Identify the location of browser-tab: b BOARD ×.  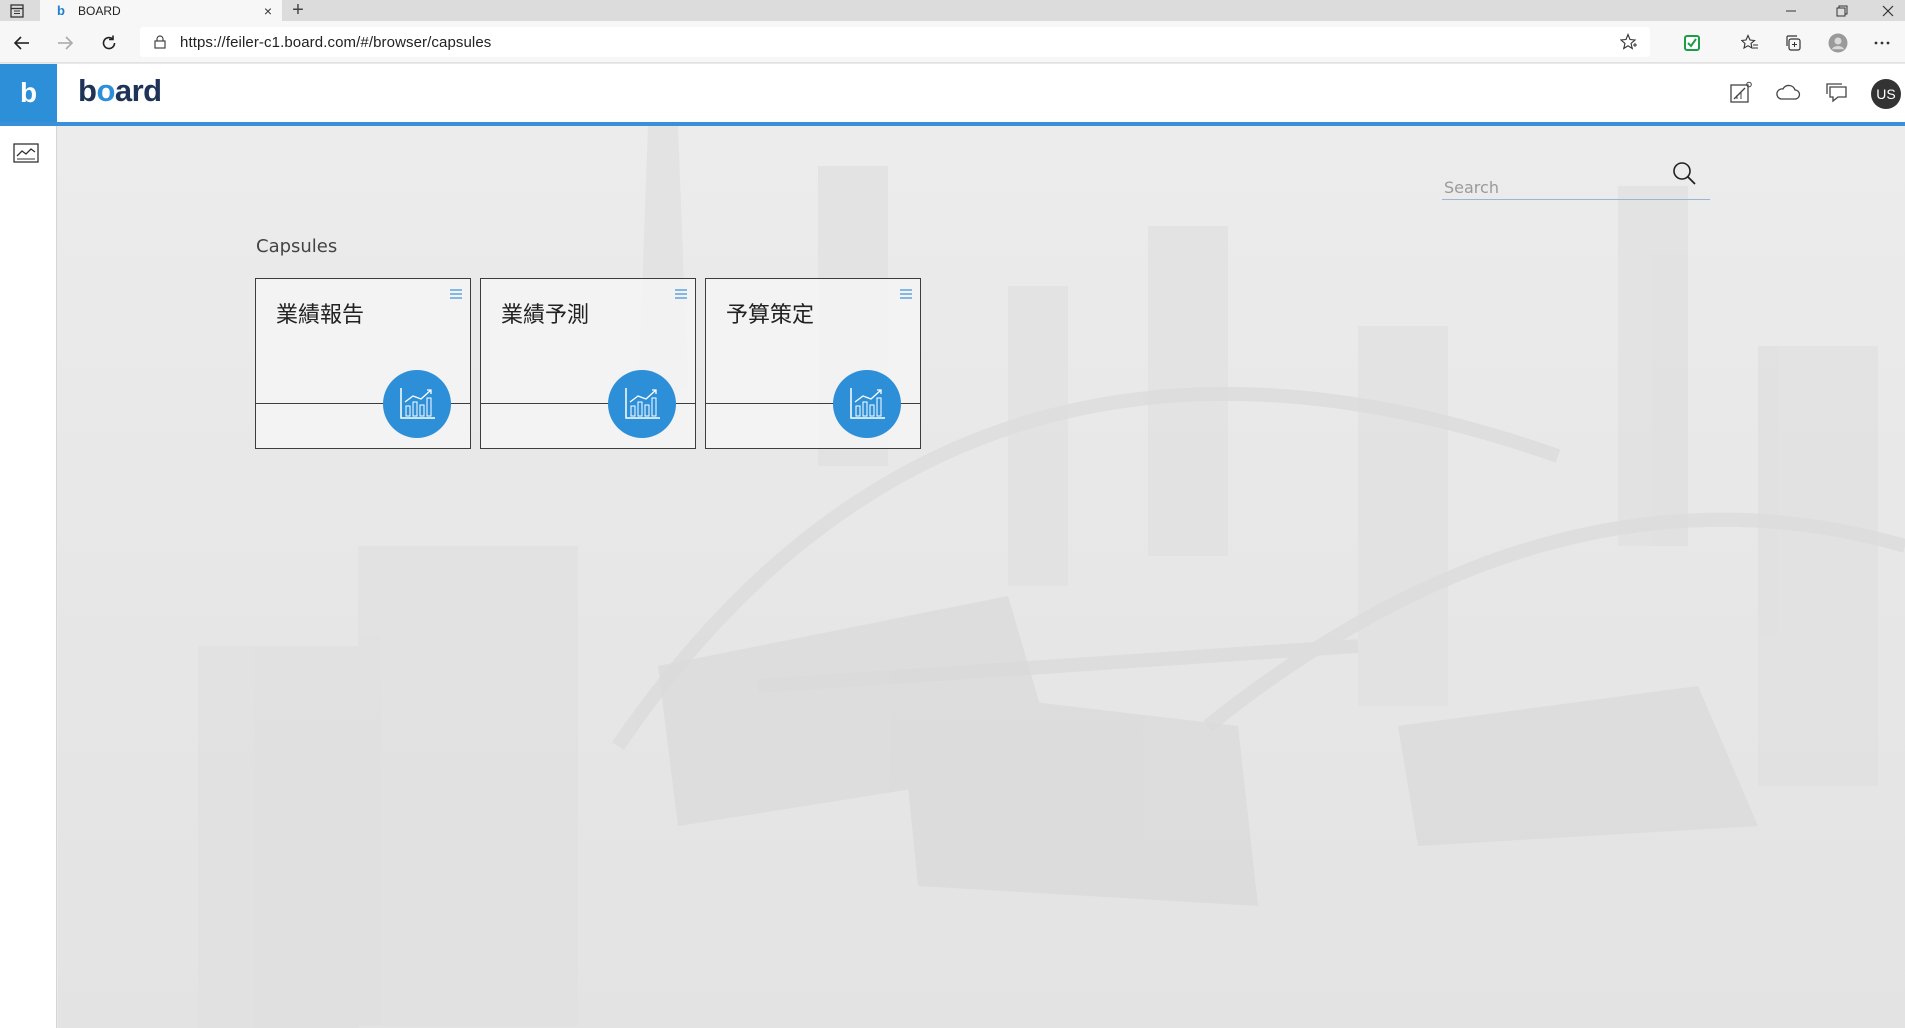
(161, 10).